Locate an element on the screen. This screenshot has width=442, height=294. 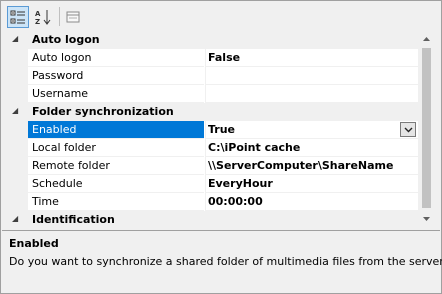
property-pages-icon is located at coordinates (73, 17).